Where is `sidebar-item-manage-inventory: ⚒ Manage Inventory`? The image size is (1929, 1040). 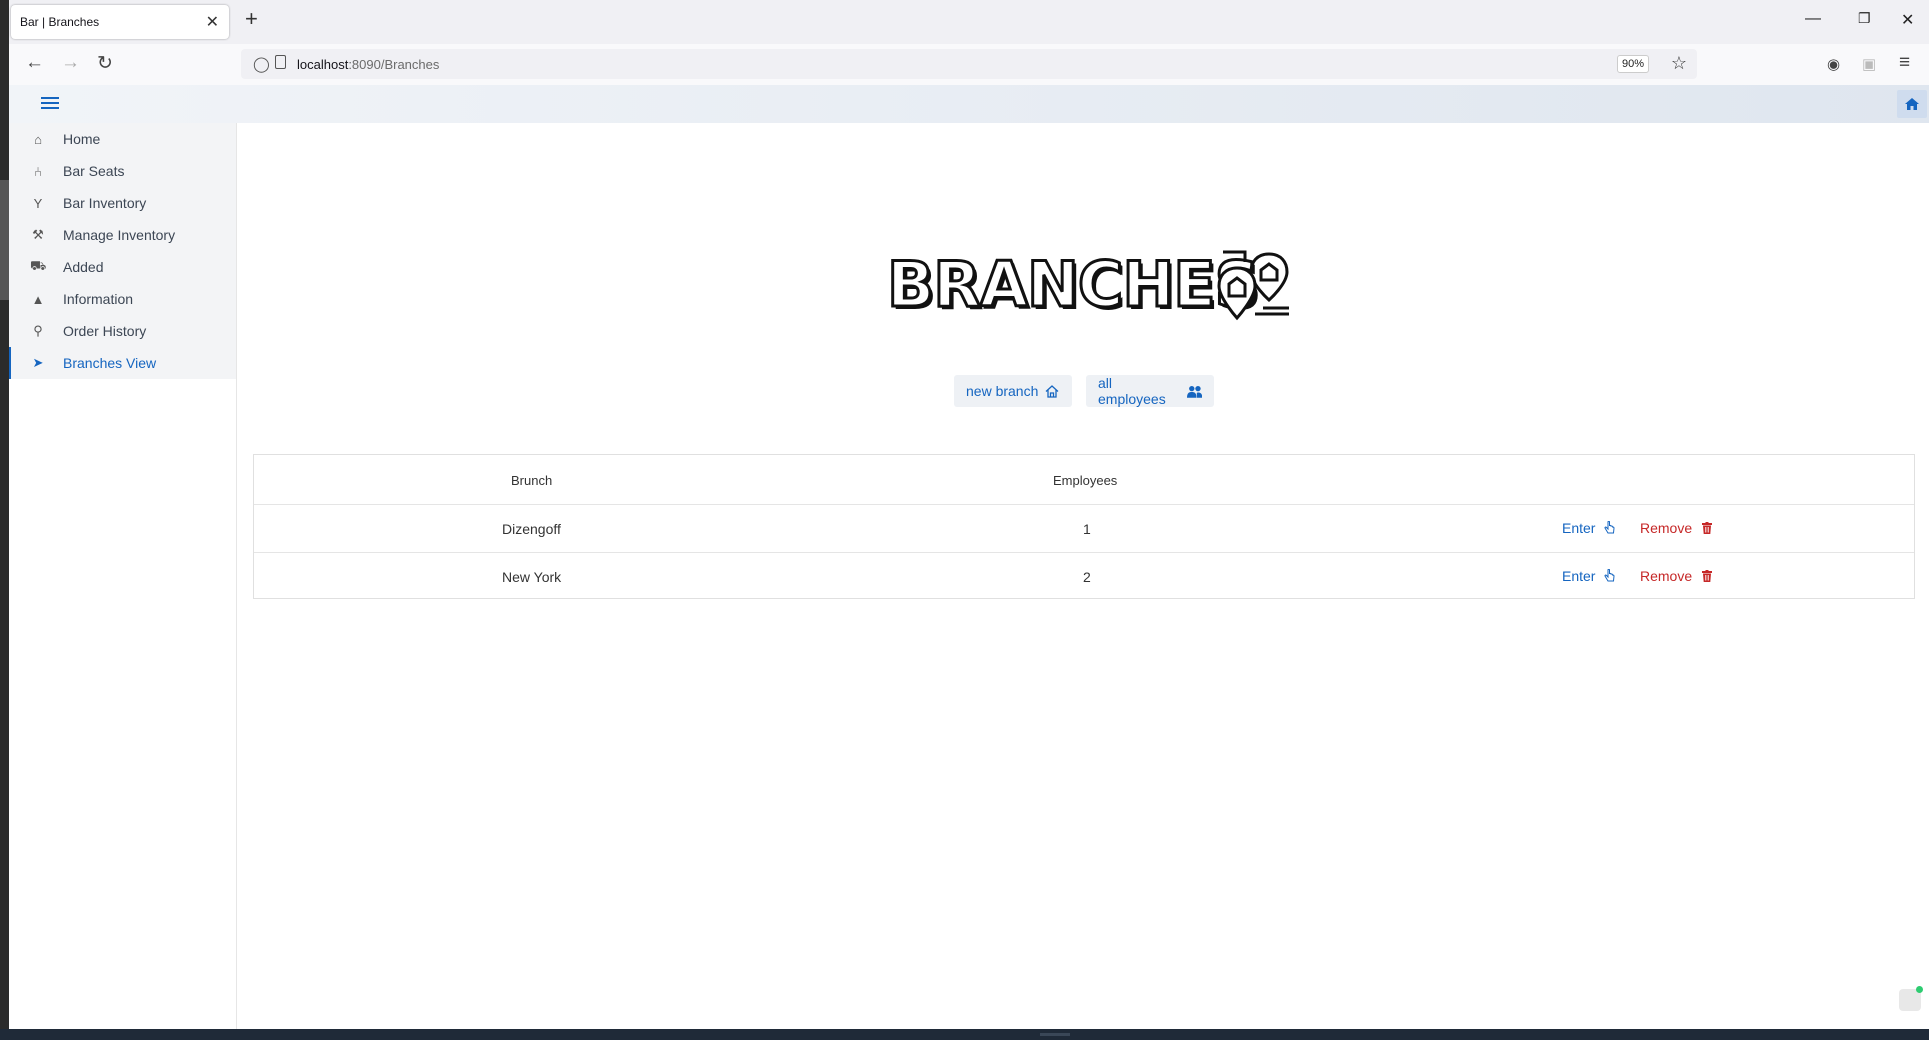 sidebar-item-manage-inventory: ⚒ Manage Inventory is located at coordinates (122, 235).